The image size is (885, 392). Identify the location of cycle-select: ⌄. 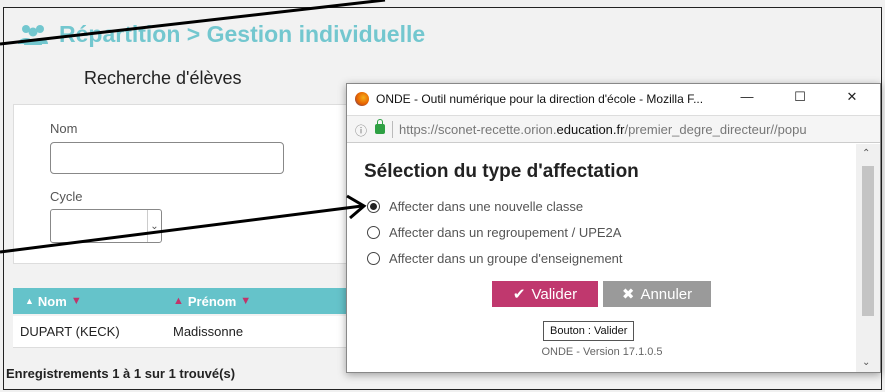
(106, 226).